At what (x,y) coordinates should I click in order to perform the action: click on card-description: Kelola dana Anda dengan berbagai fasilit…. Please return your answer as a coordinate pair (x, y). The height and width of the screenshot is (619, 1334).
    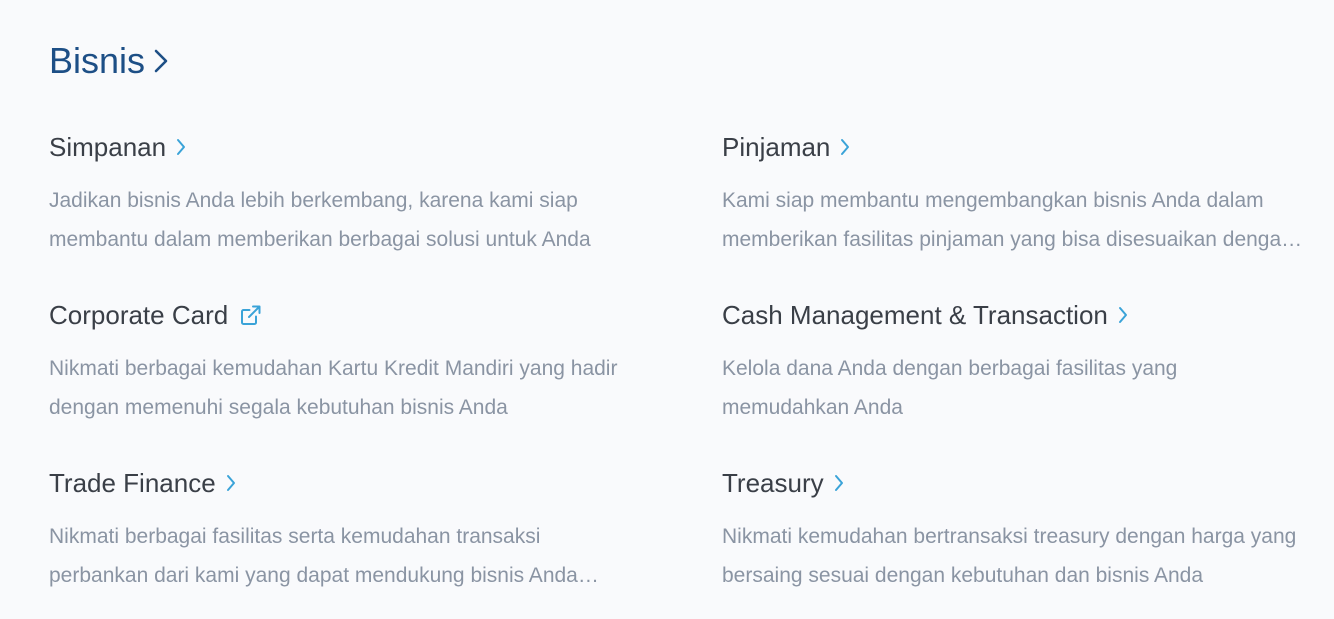
    Looking at the image, I should click on (1028, 388).